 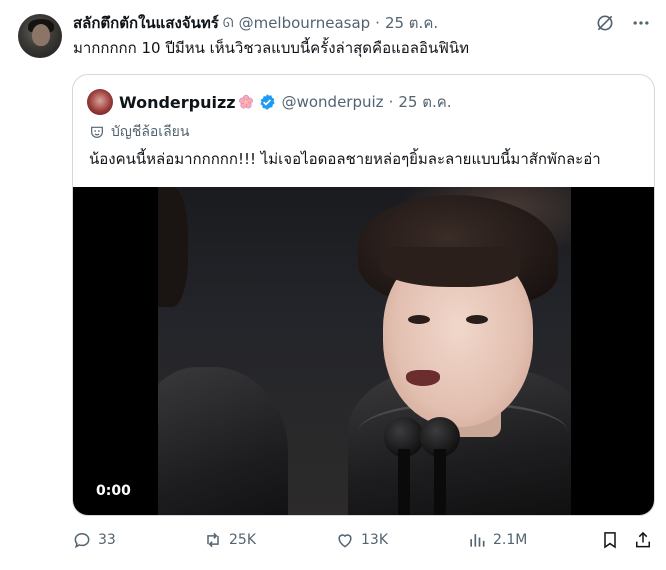 What do you see at coordinates (146, 23) in the screenshot?
I see `display-name: สลักตึกตักในแสงจันทร์` at bounding box center [146, 23].